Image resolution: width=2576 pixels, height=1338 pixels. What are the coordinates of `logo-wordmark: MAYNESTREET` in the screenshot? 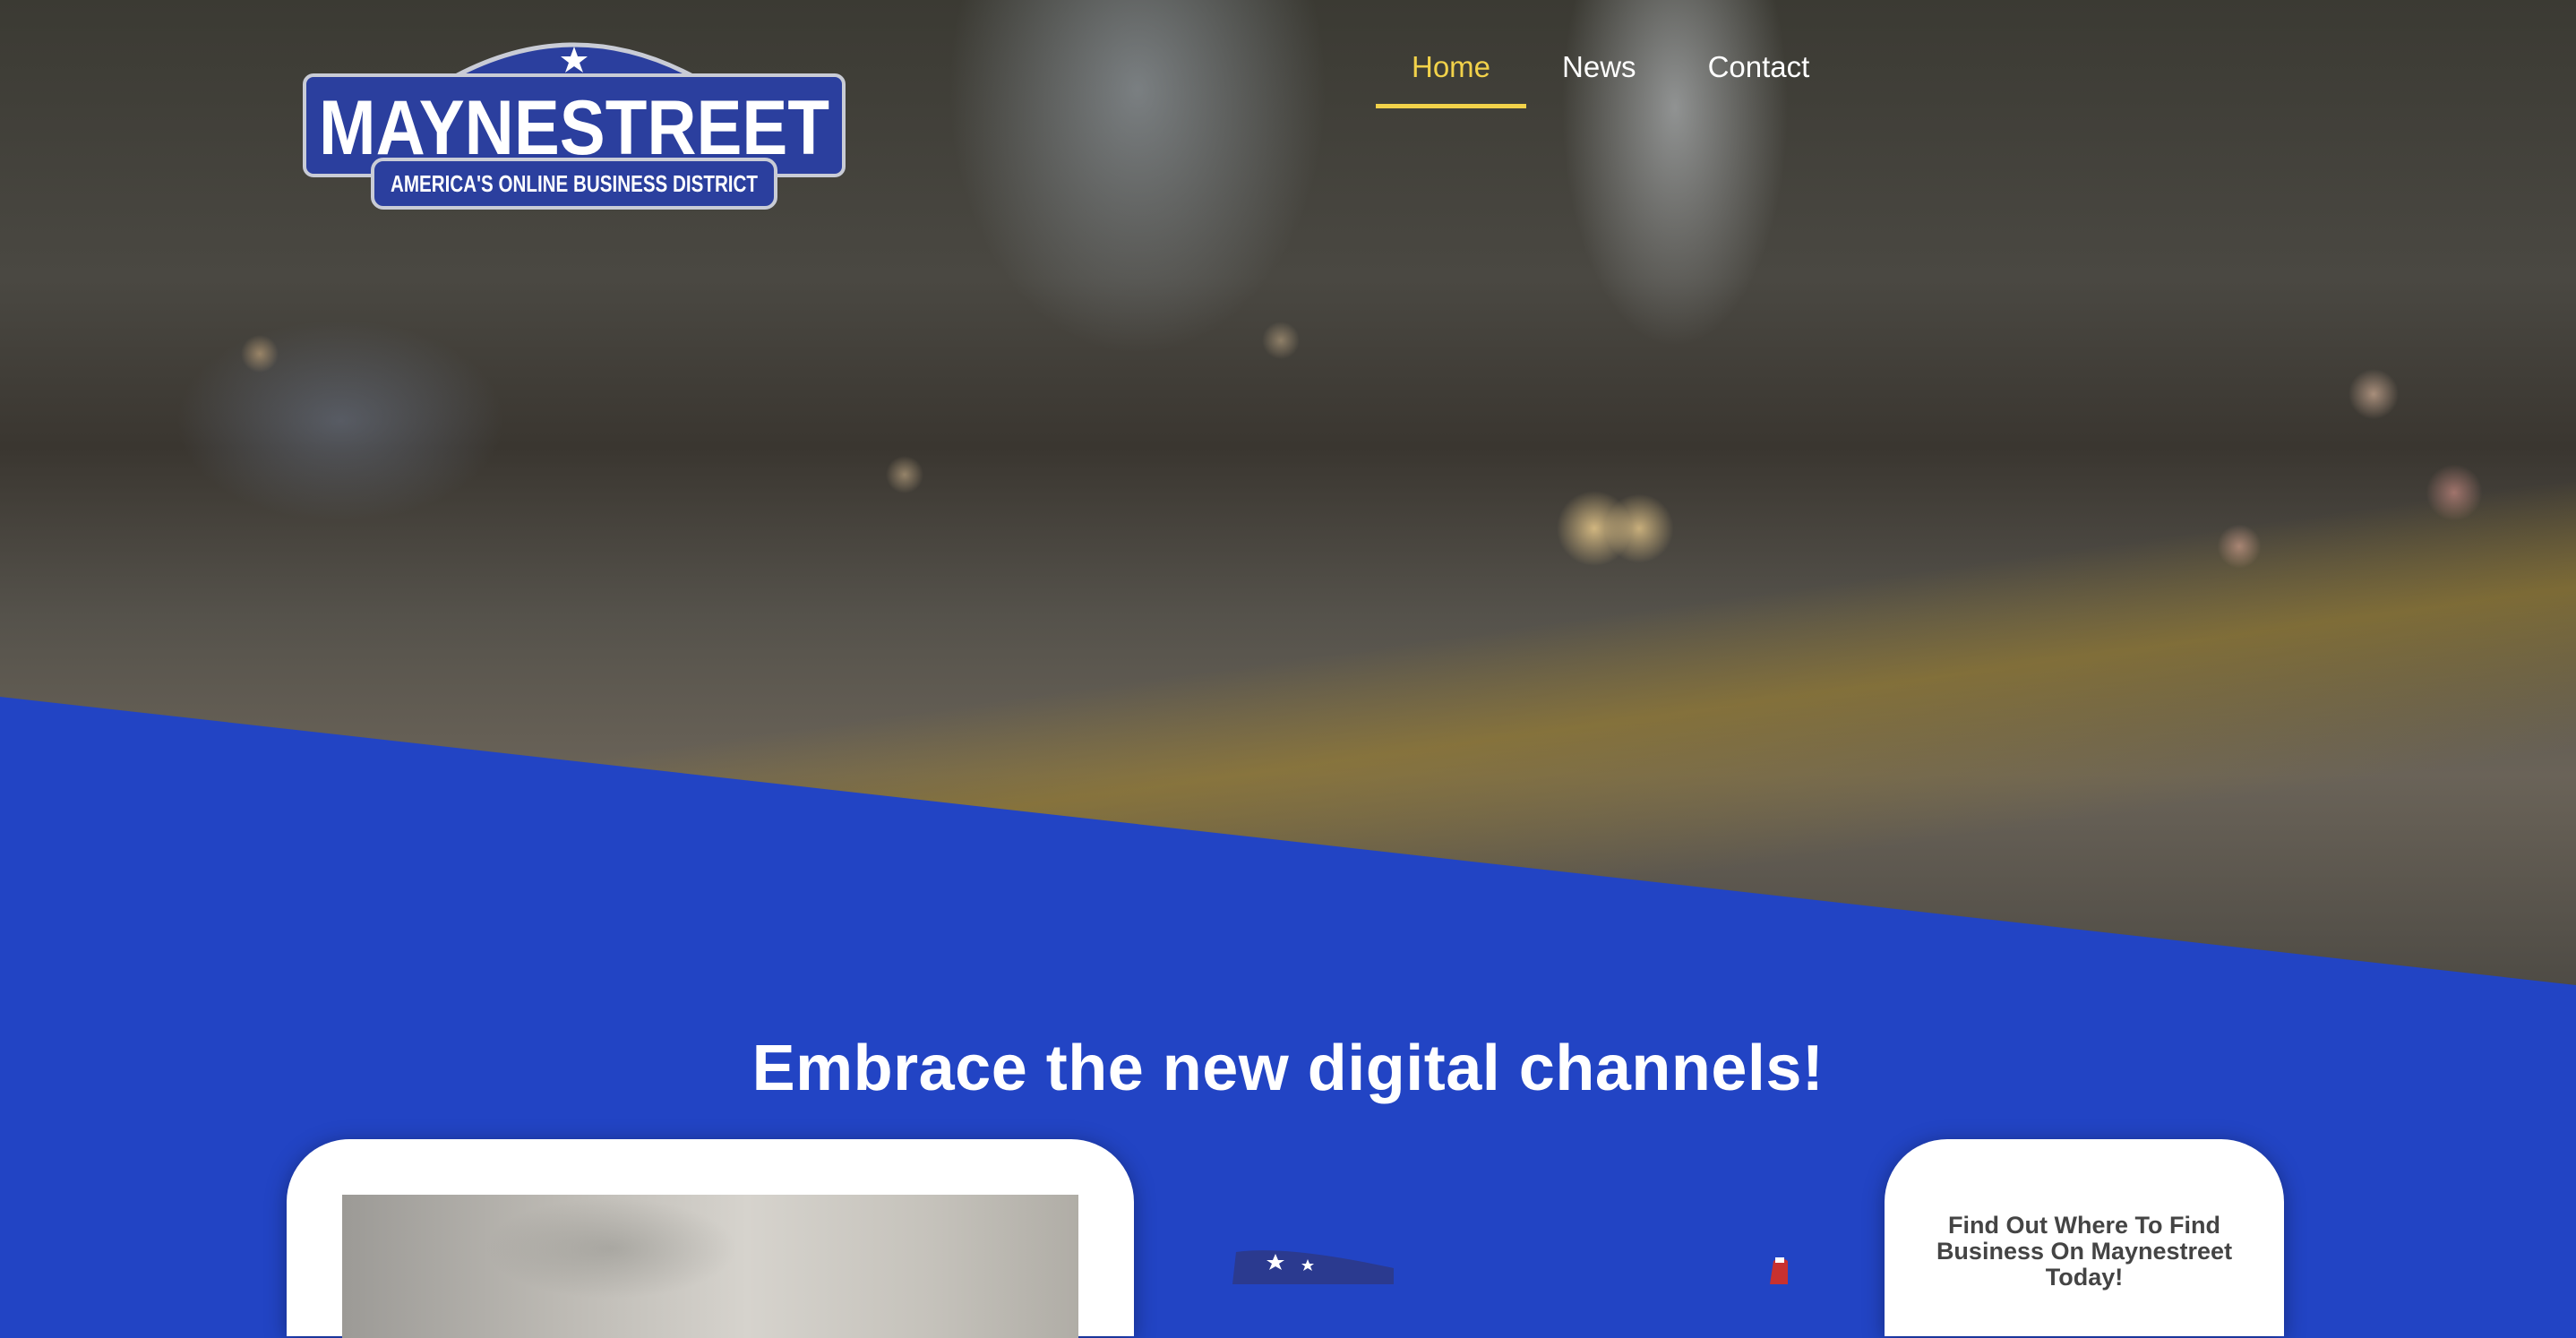 It's located at (574, 128).